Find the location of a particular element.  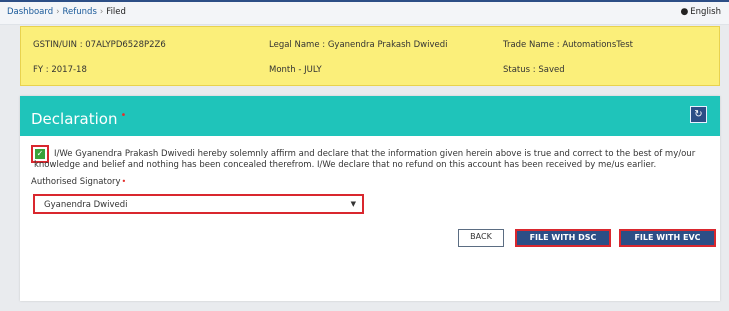

file-with-dsc-button: FILE WITH DSC is located at coordinates (563, 238).